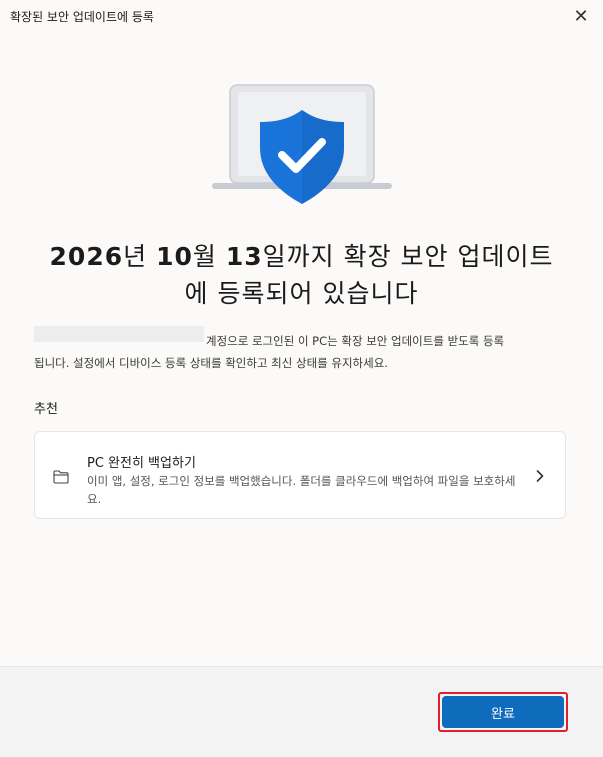 The height and width of the screenshot is (757, 603). I want to click on title-month-unit: 월, so click(209, 256).